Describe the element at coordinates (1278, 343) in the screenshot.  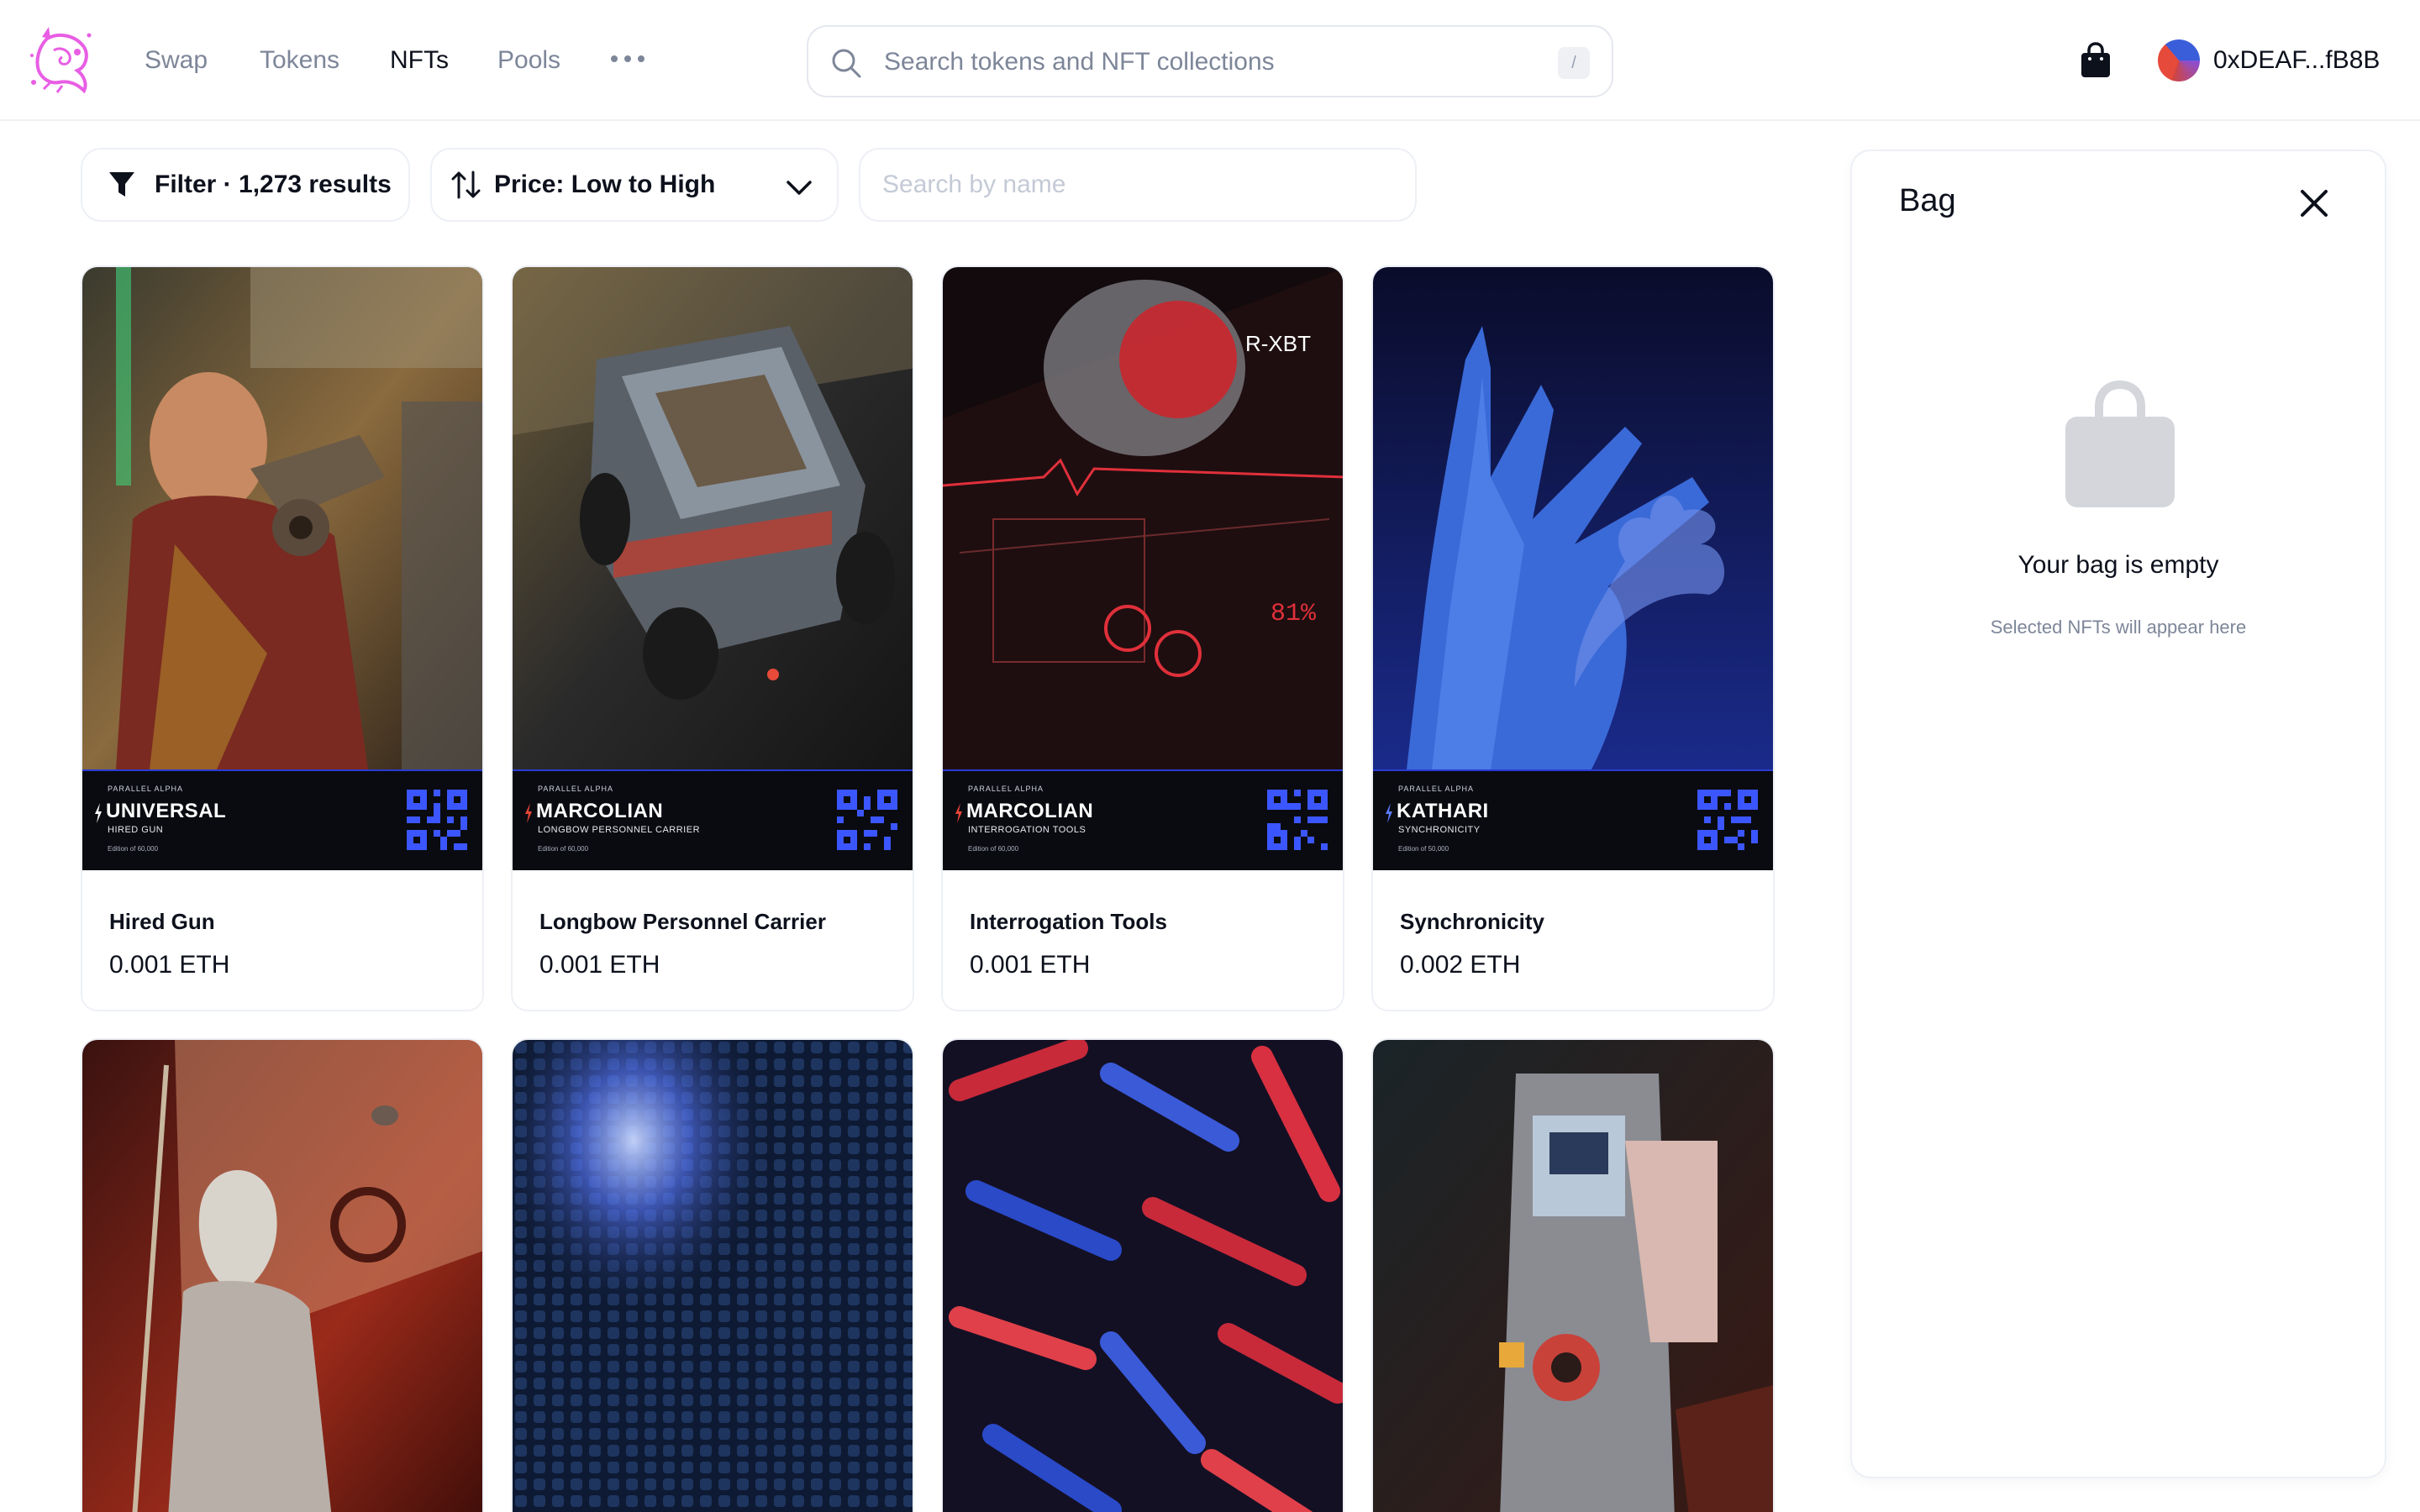
I see `svg-text: R-XBT` at that location.